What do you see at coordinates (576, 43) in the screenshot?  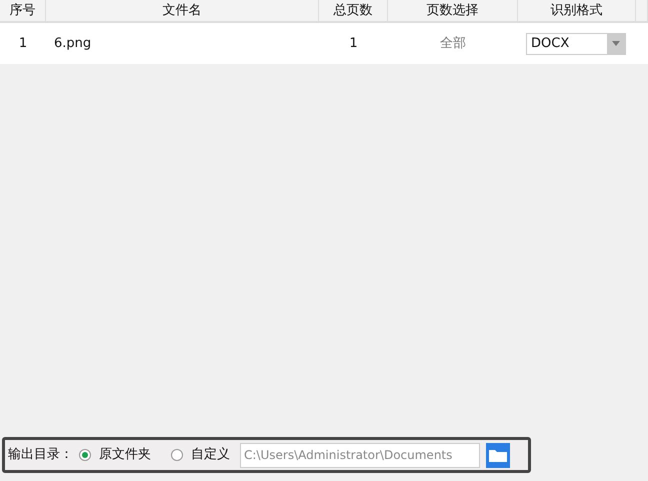 I see `format-dropdown: DOCX` at bounding box center [576, 43].